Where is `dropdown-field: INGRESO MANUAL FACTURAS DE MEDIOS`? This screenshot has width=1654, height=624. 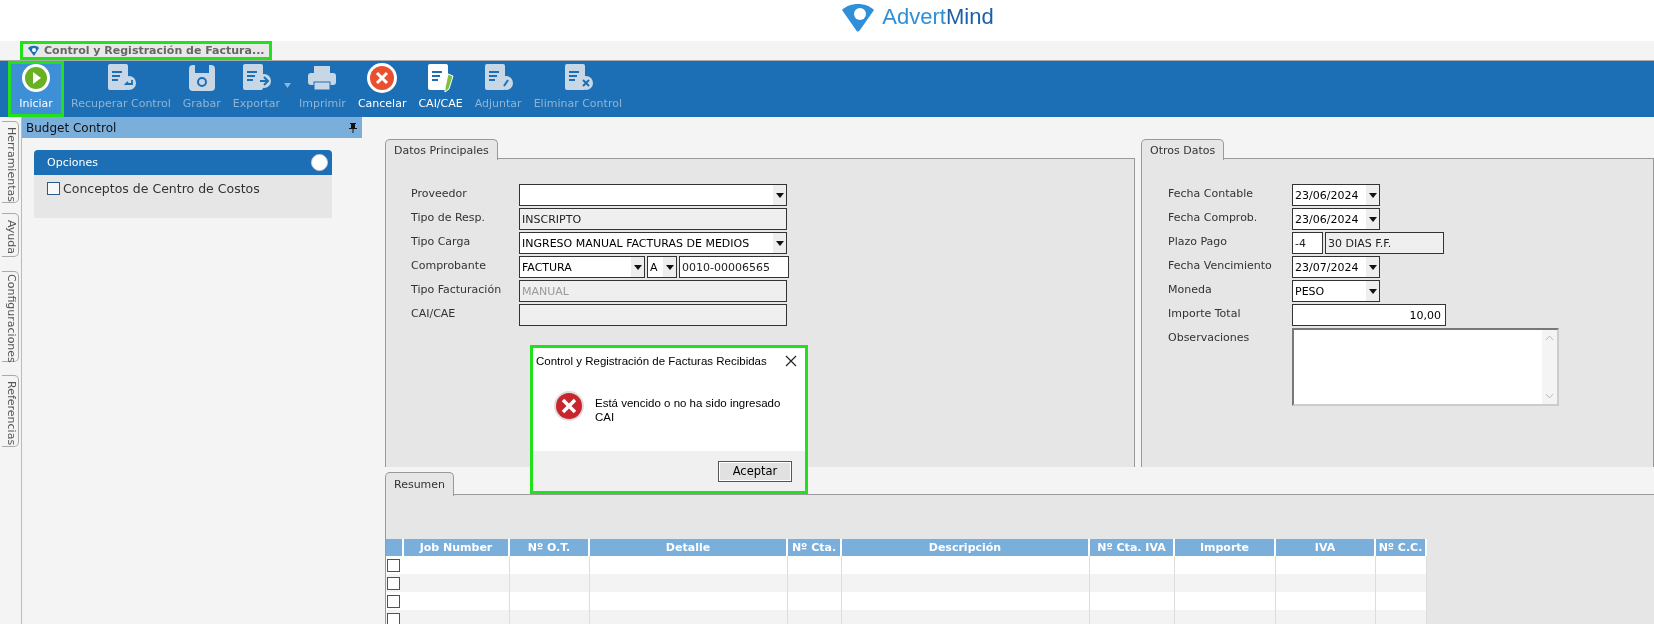 dropdown-field: INGRESO MANUAL FACTURAS DE MEDIOS is located at coordinates (653, 243).